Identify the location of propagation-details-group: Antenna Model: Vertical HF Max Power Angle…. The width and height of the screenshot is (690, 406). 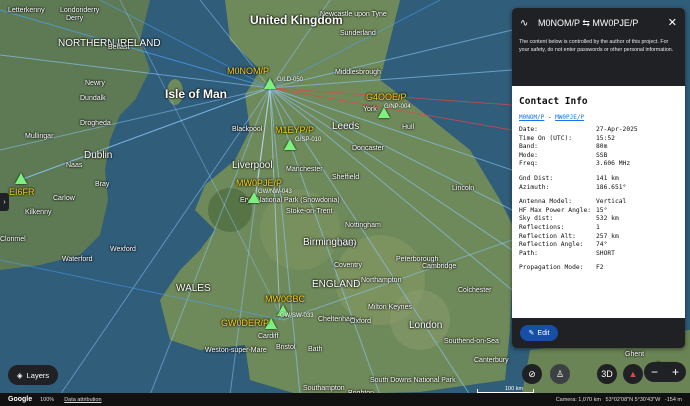
(598, 228).